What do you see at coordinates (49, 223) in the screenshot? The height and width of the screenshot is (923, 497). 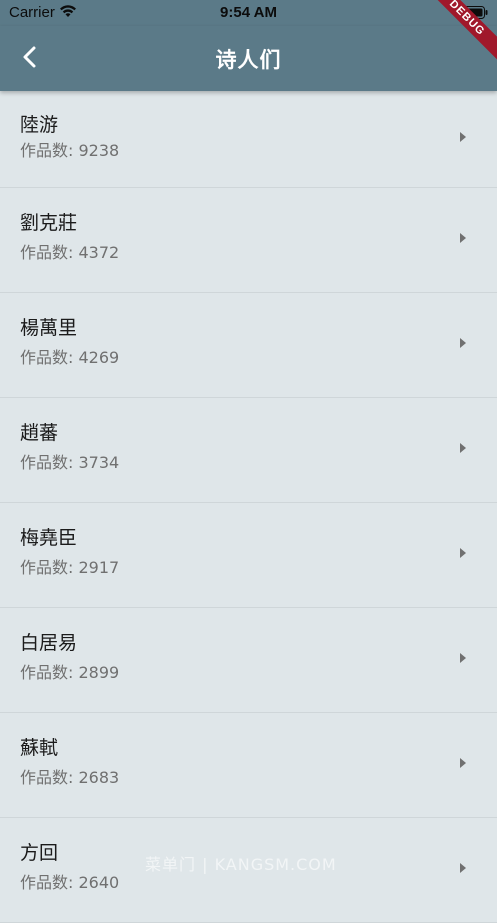 I see `poet-name: 劉克莊` at bounding box center [49, 223].